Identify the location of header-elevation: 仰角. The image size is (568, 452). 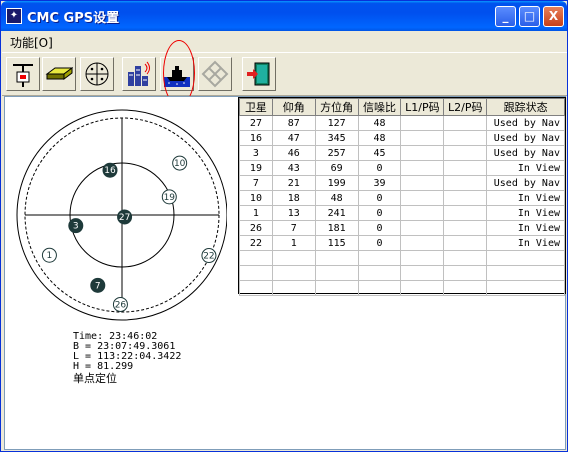
(293, 107).